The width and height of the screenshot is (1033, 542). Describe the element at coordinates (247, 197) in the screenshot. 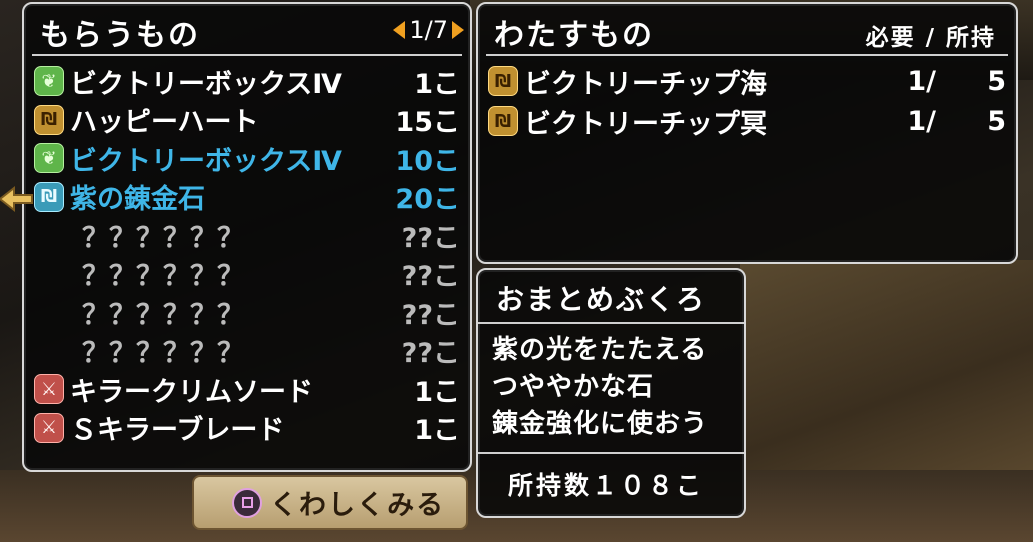

I see `receive-item-row: ₪ 紫の錬金石 20こ` at that location.